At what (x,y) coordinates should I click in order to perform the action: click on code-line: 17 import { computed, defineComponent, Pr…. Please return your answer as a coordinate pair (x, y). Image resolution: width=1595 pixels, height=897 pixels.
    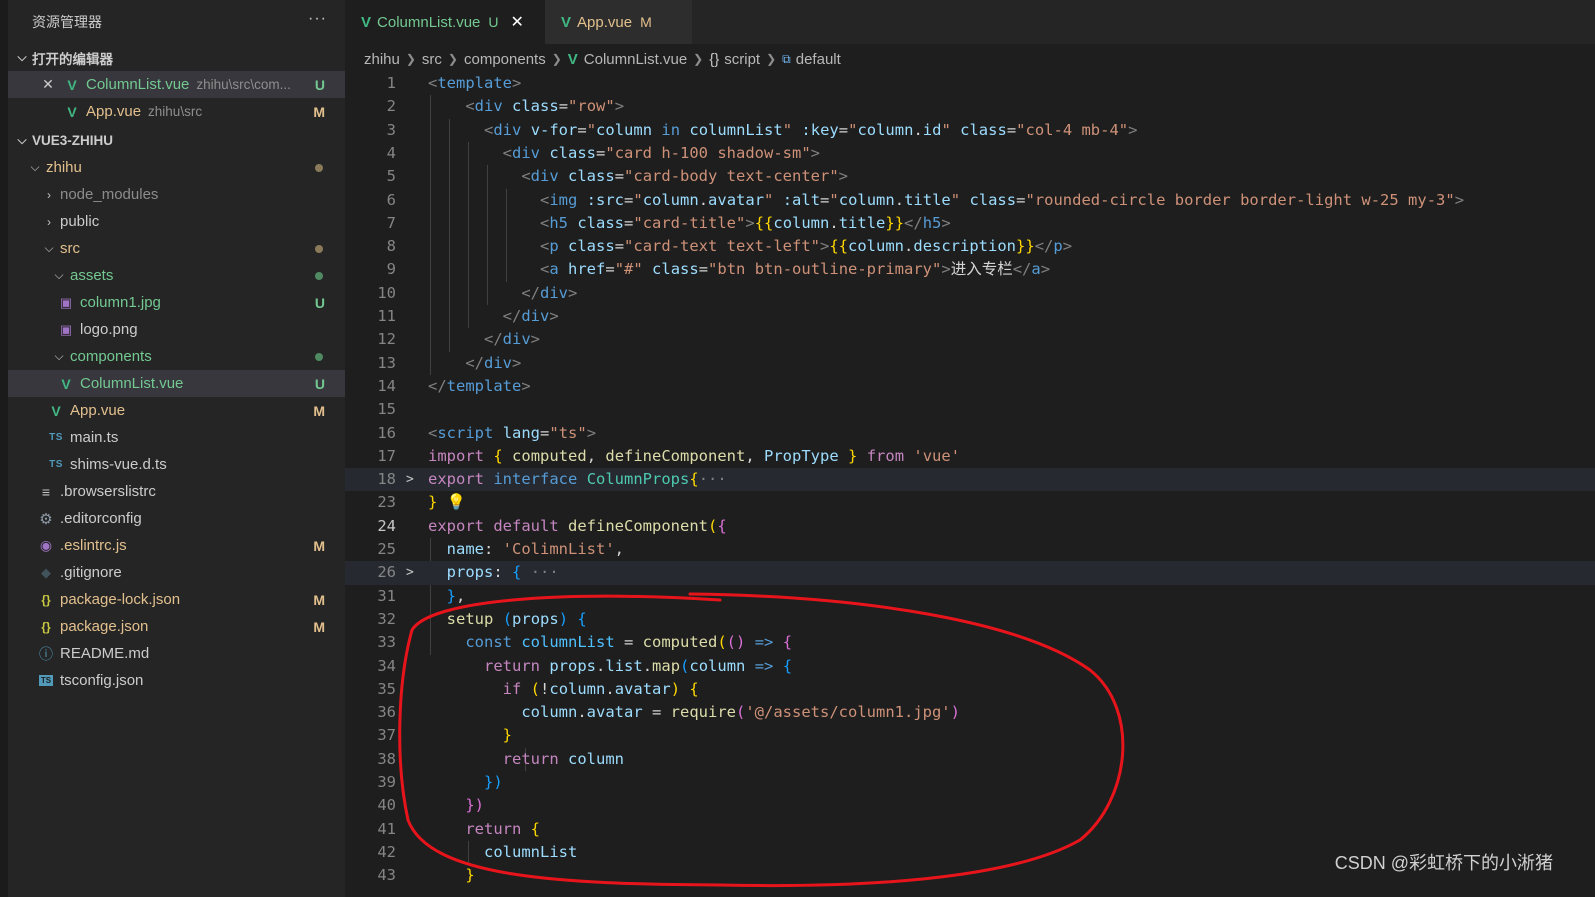
    Looking at the image, I should click on (970, 456).